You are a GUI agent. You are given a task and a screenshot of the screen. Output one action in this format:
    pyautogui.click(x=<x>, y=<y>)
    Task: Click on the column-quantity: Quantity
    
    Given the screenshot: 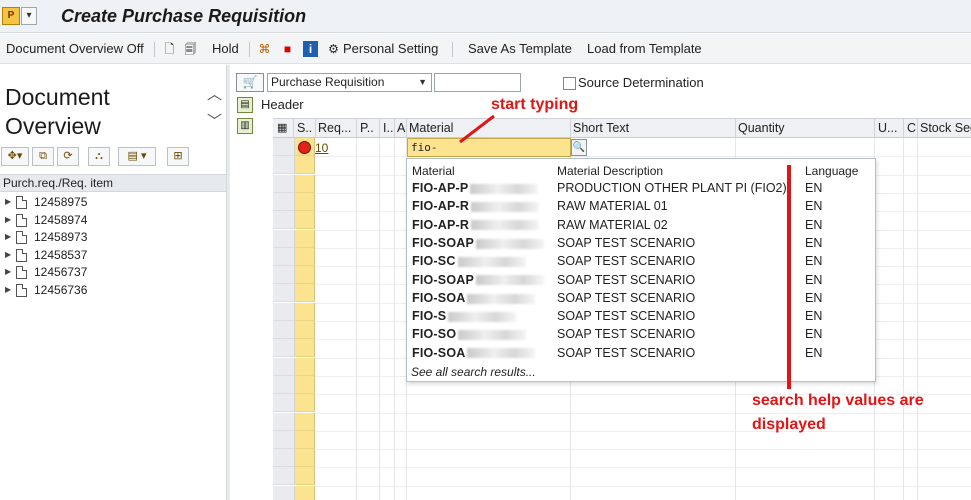 What is the action you would take?
    pyautogui.click(x=761, y=128)
    